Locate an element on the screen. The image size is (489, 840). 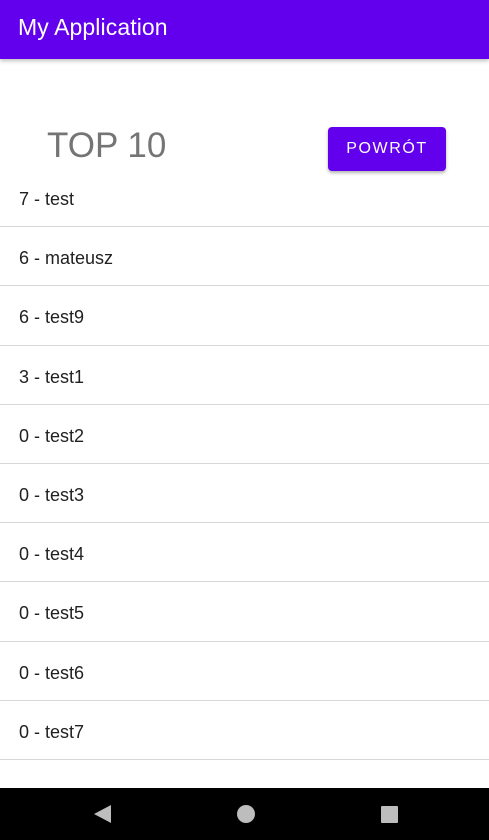
list-item-text: 0 - test7 is located at coordinates (52, 731).